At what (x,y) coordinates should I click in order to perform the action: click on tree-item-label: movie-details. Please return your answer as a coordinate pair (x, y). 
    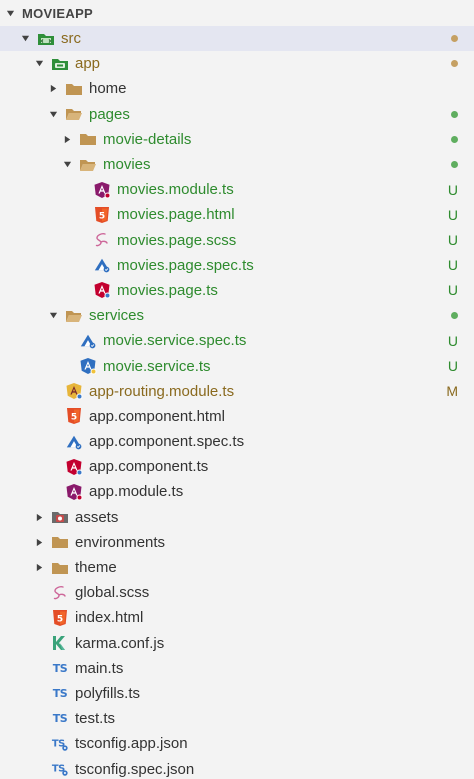
    Looking at the image, I should click on (147, 139).